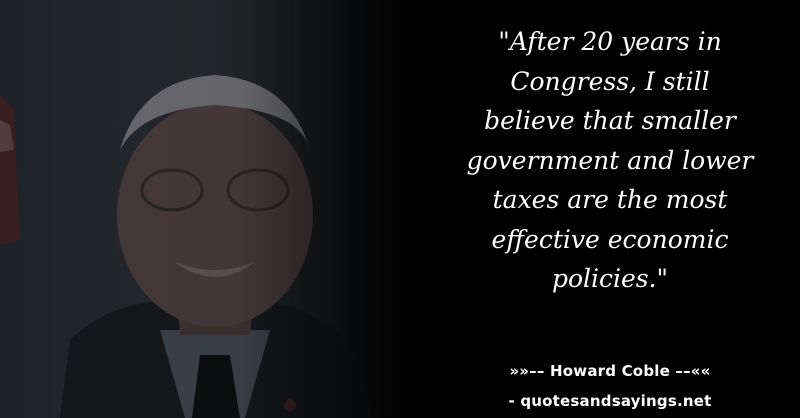 This screenshot has width=800, height=418. Describe the element at coordinates (610, 401) in the screenshot. I see `source-attribution: - quotesandsayings.net` at that location.